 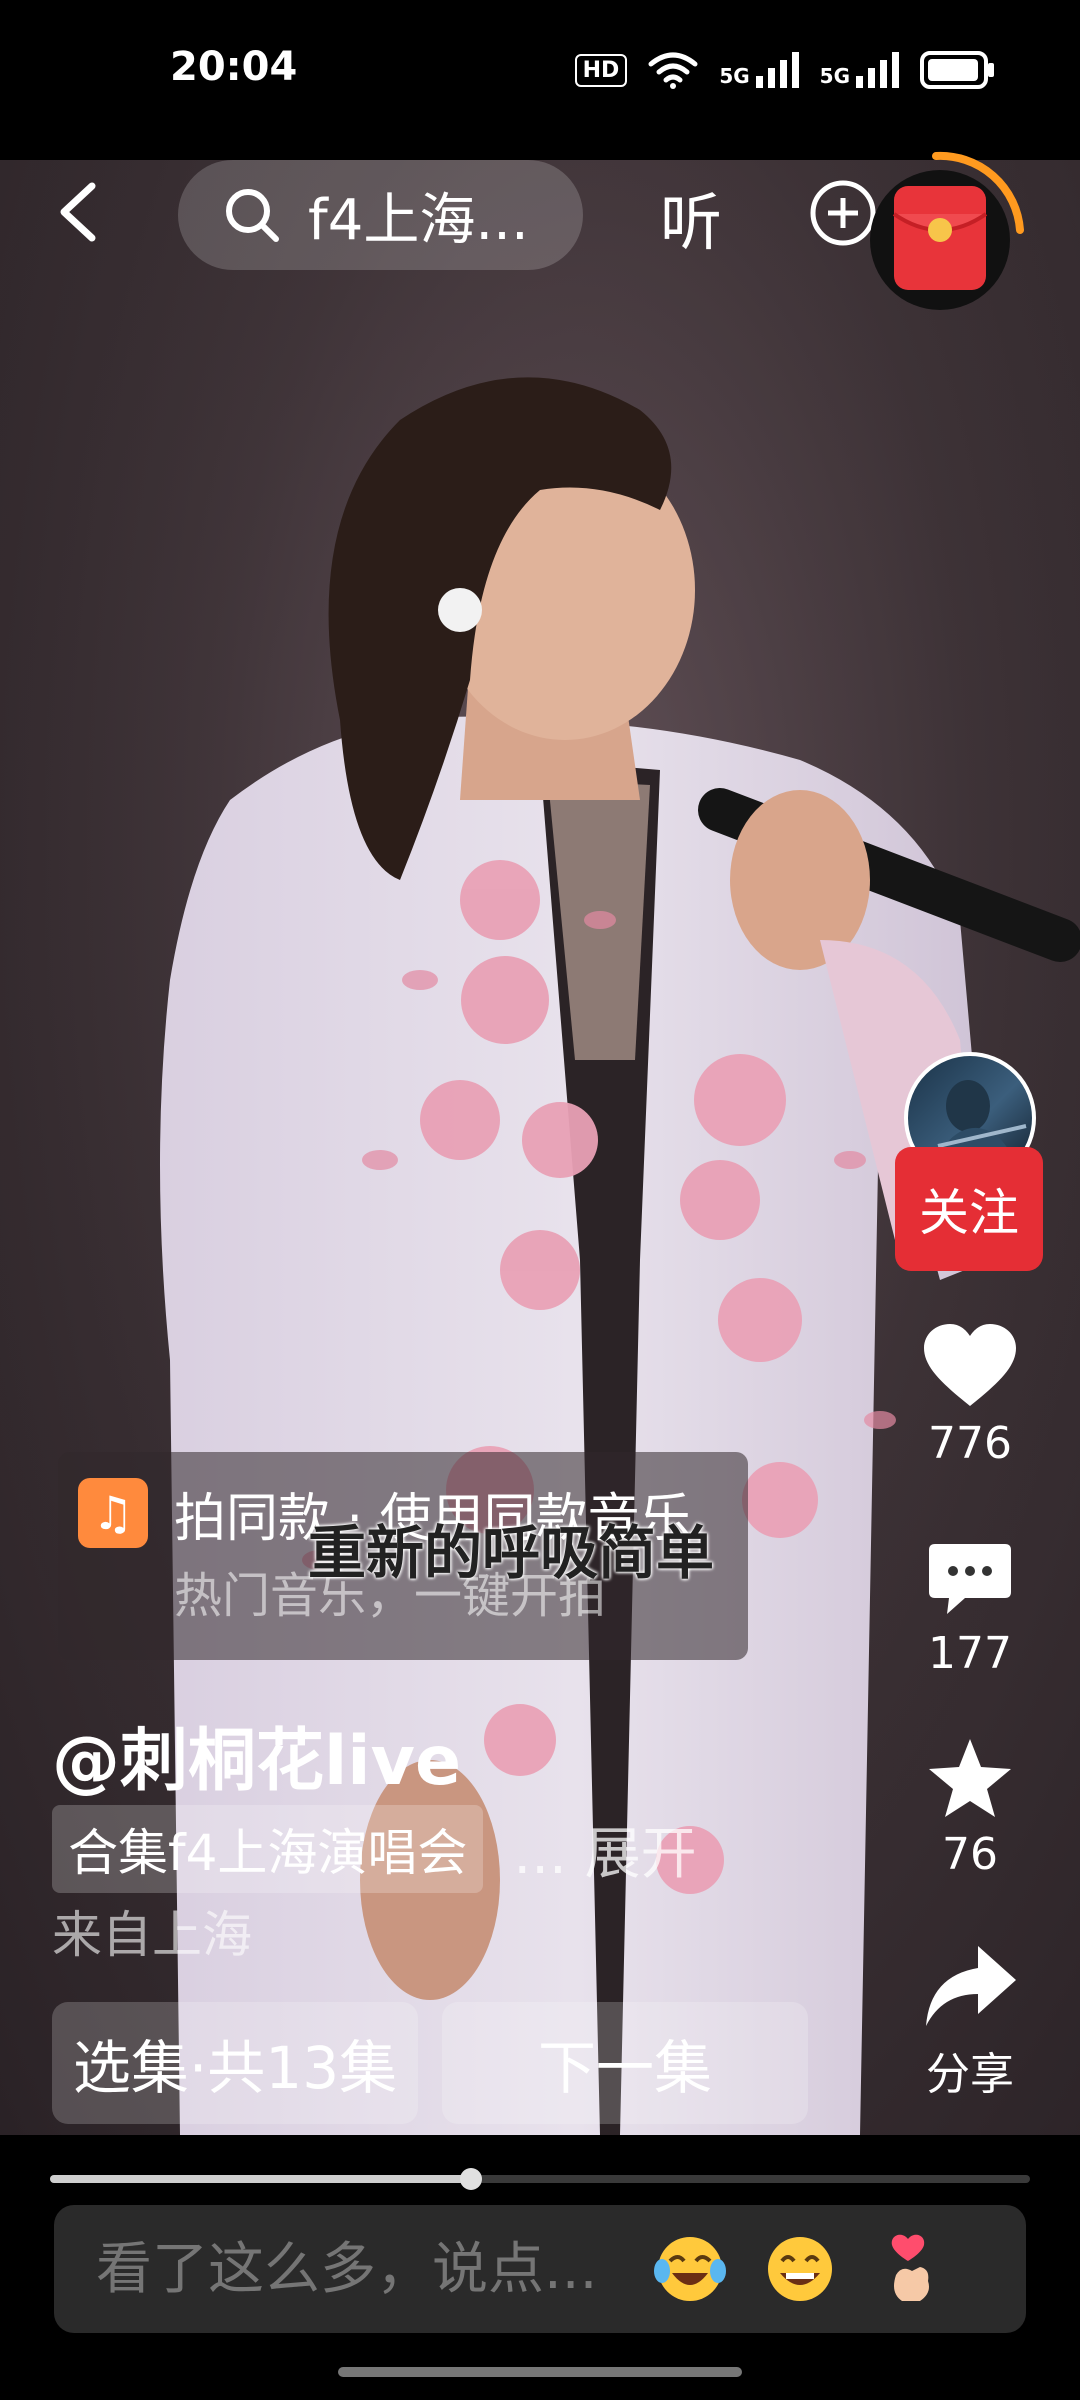 I want to click on top-bar: f4上海... 听, so click(x=540, y=230).